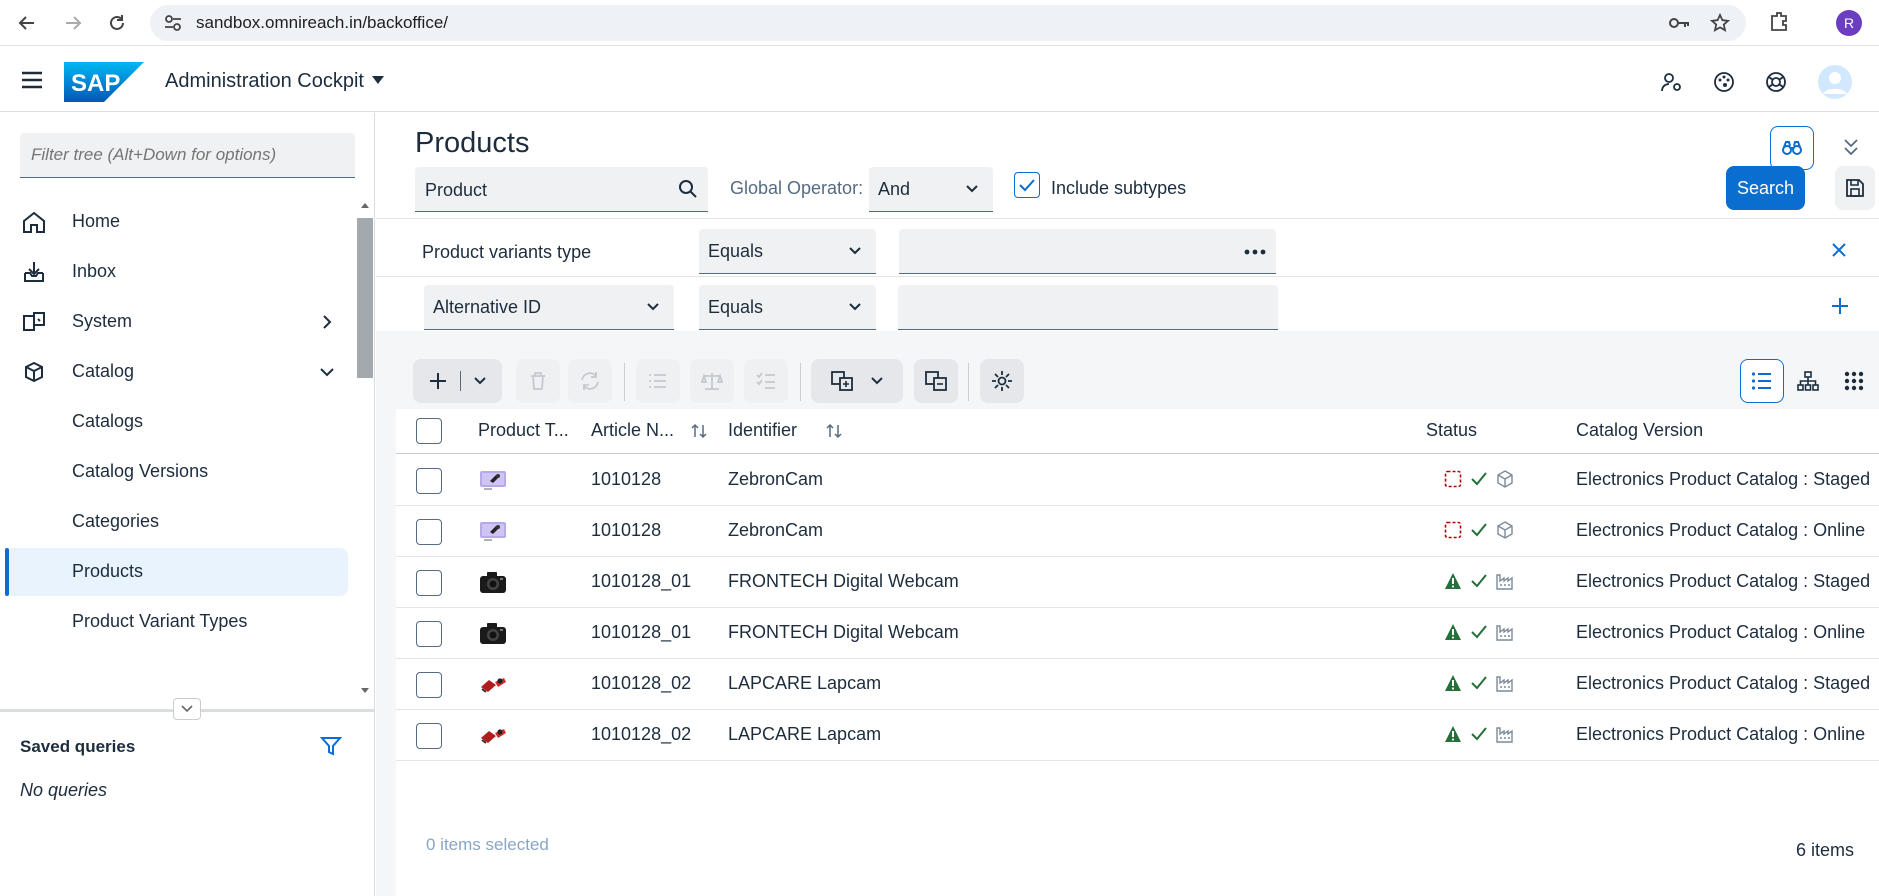  I want to click on reload-icon, so click(117, 23).